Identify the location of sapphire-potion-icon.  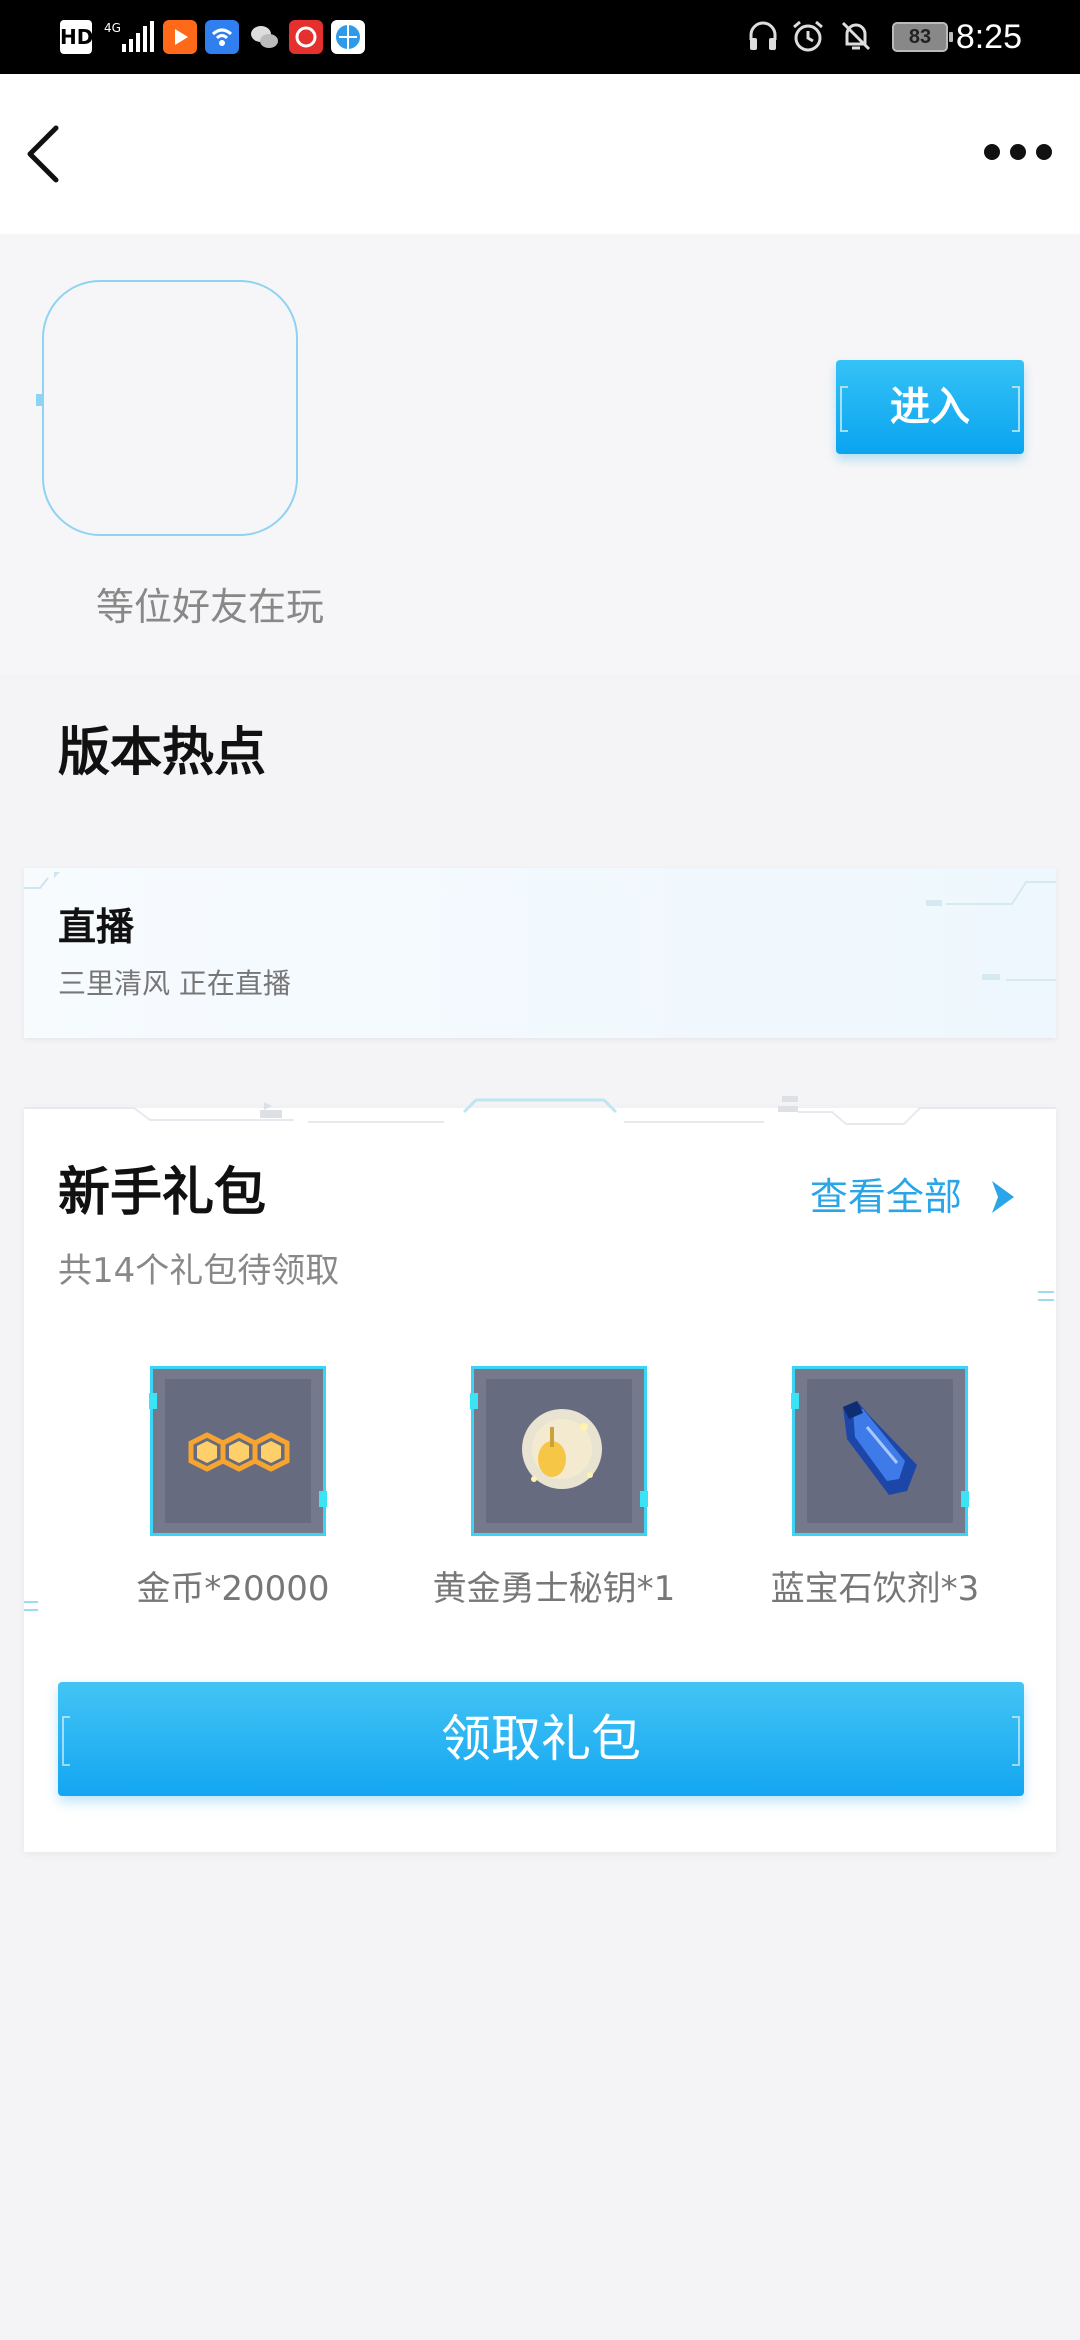
(880, 1451).